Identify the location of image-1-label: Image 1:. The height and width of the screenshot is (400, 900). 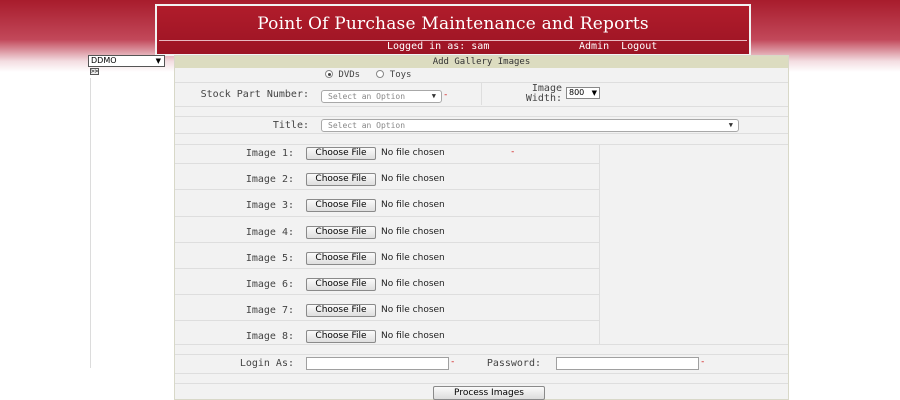
(269, 153).